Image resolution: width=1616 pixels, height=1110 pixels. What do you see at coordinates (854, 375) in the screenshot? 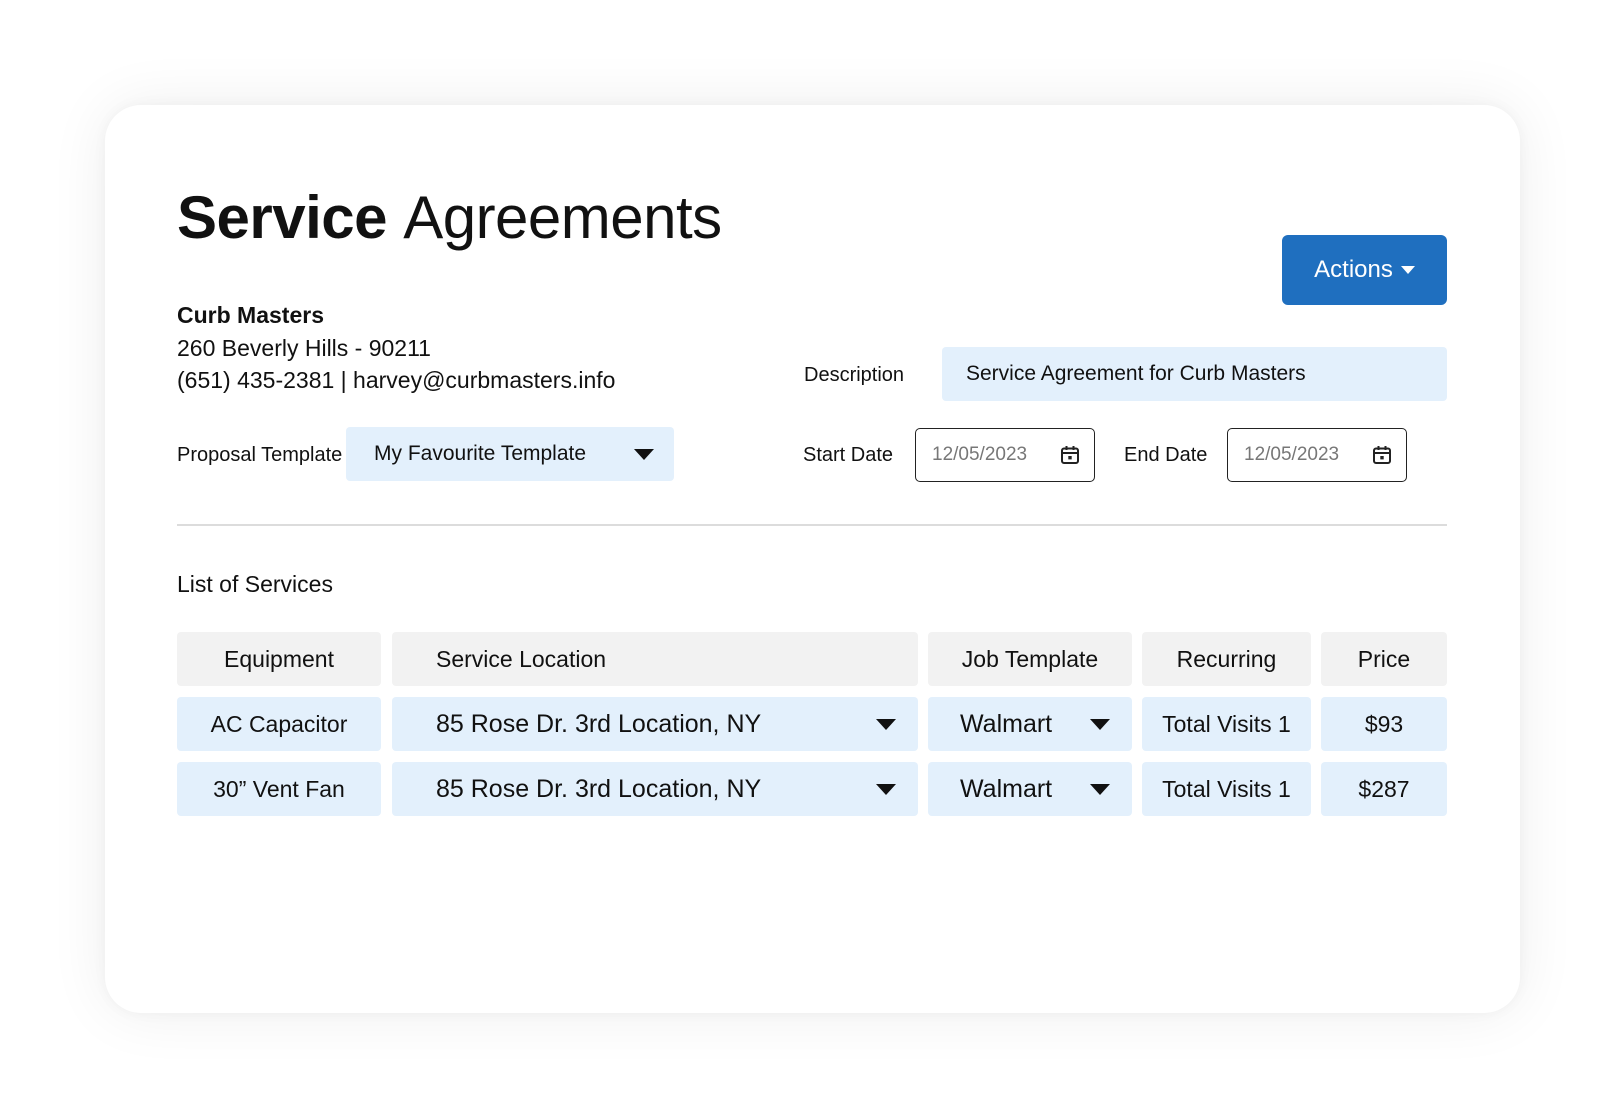
I see `description-label: Description` at bounding box center [854, 375].